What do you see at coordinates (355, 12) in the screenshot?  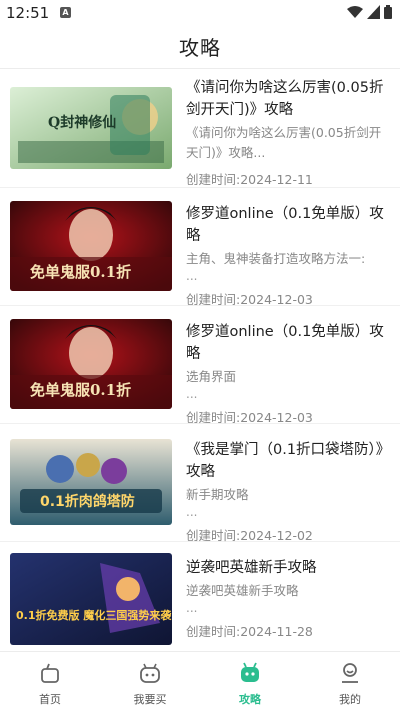 I see `wifi-icon` at bounding box center [355, 12].